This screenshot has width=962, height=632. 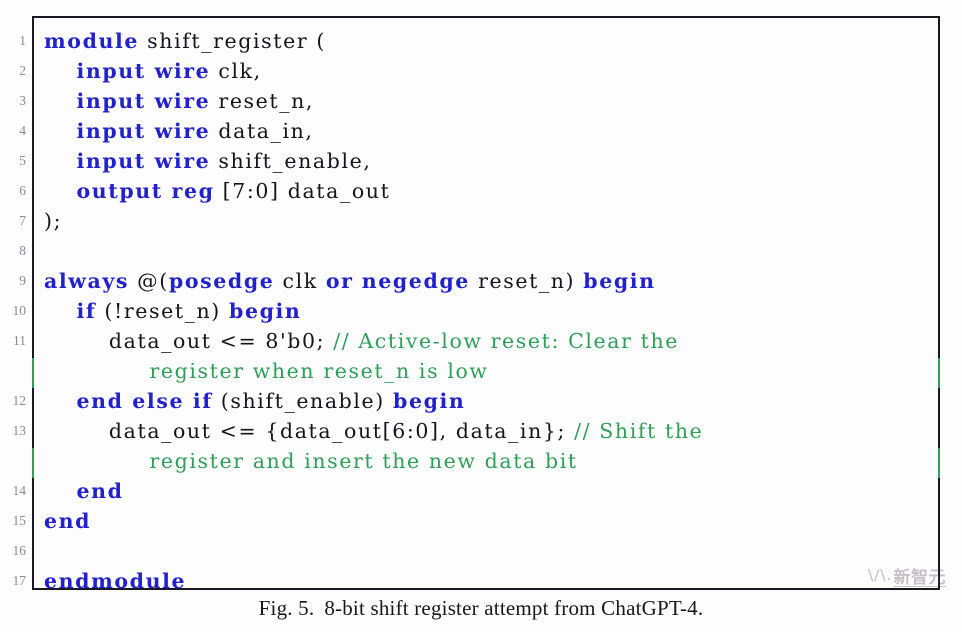 I want to click on code-token-pln: data_out <= {data_out[6:0], data_in};, so click(x=309, y=431).